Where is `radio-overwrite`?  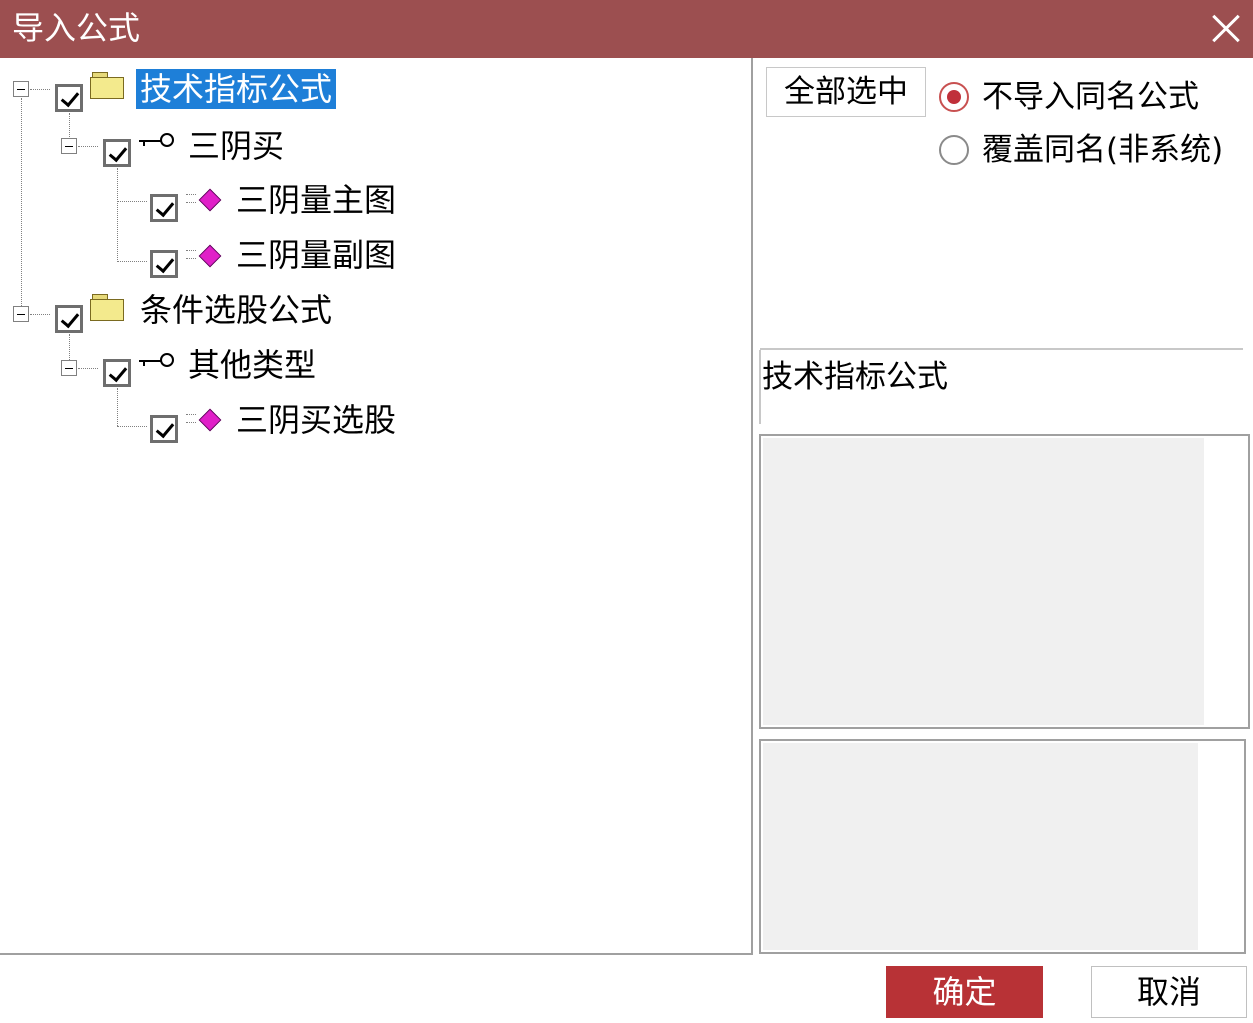
radio-overwrite is located at coordinates (954, 150).